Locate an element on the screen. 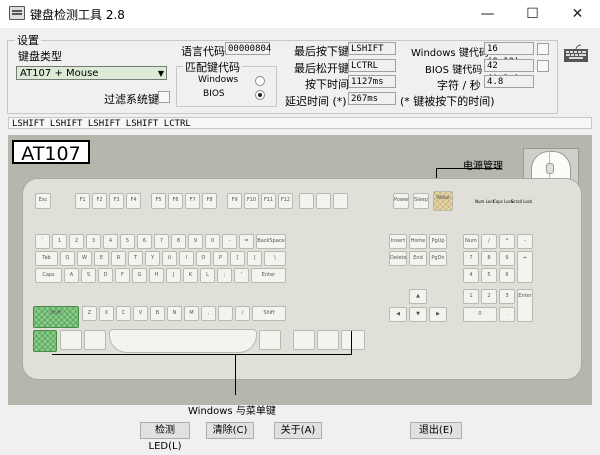 The width and height of the screenshot is (600, 455). key-enter: Enter is located at coordinates (268, 275).